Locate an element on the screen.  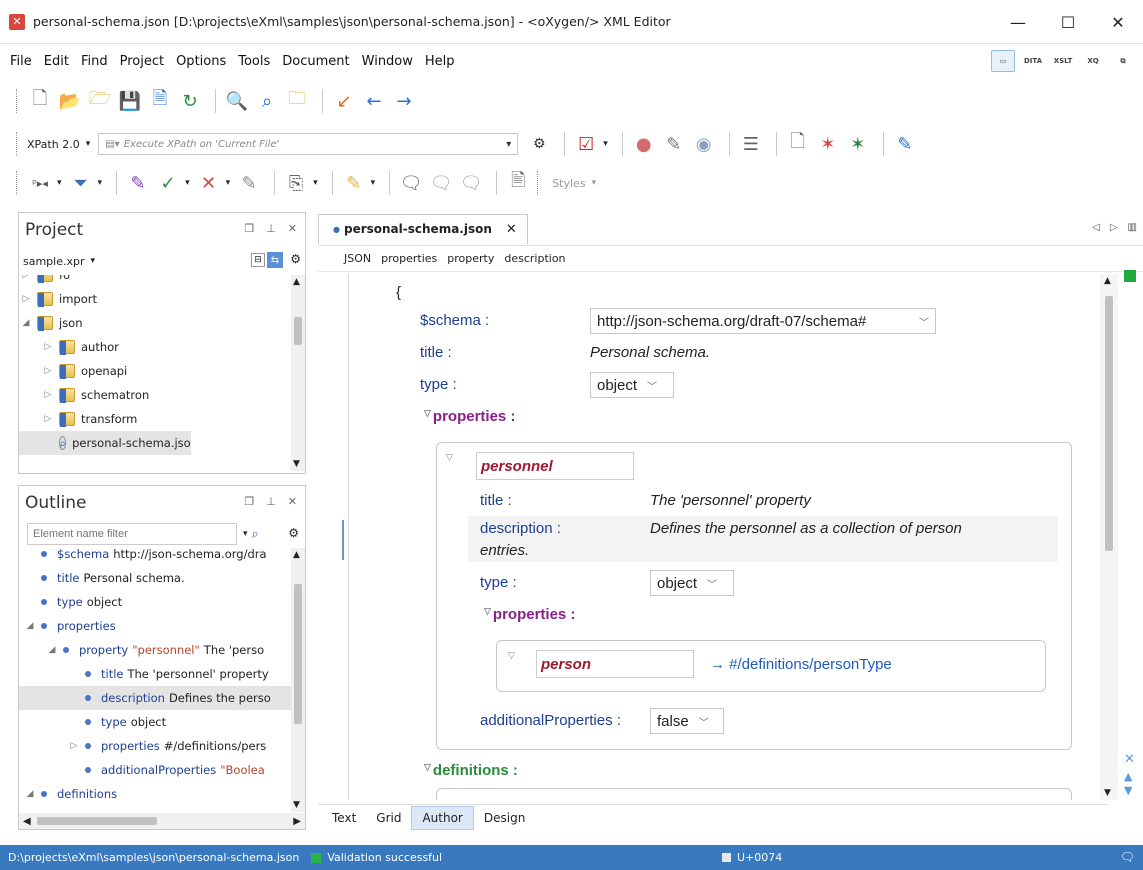
editor-perspective-button: ▭ is located at coordinates (1003, 61).